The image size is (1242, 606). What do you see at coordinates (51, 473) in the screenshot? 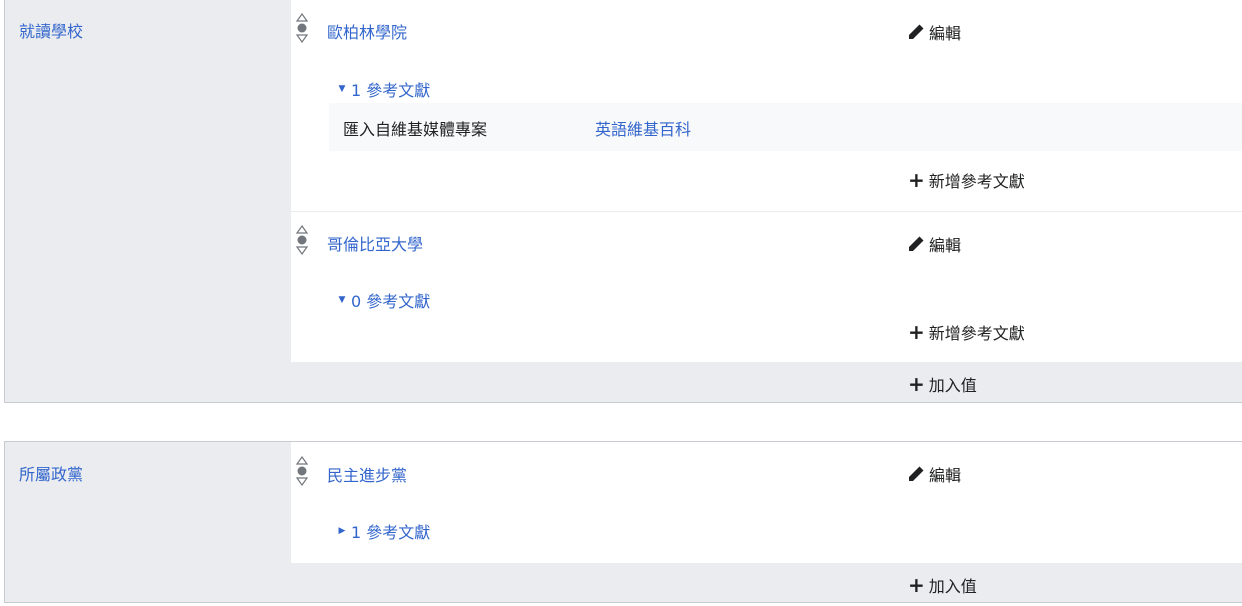
I see `property-label-party: 所屬政黨` at bounding box center [51, 473].